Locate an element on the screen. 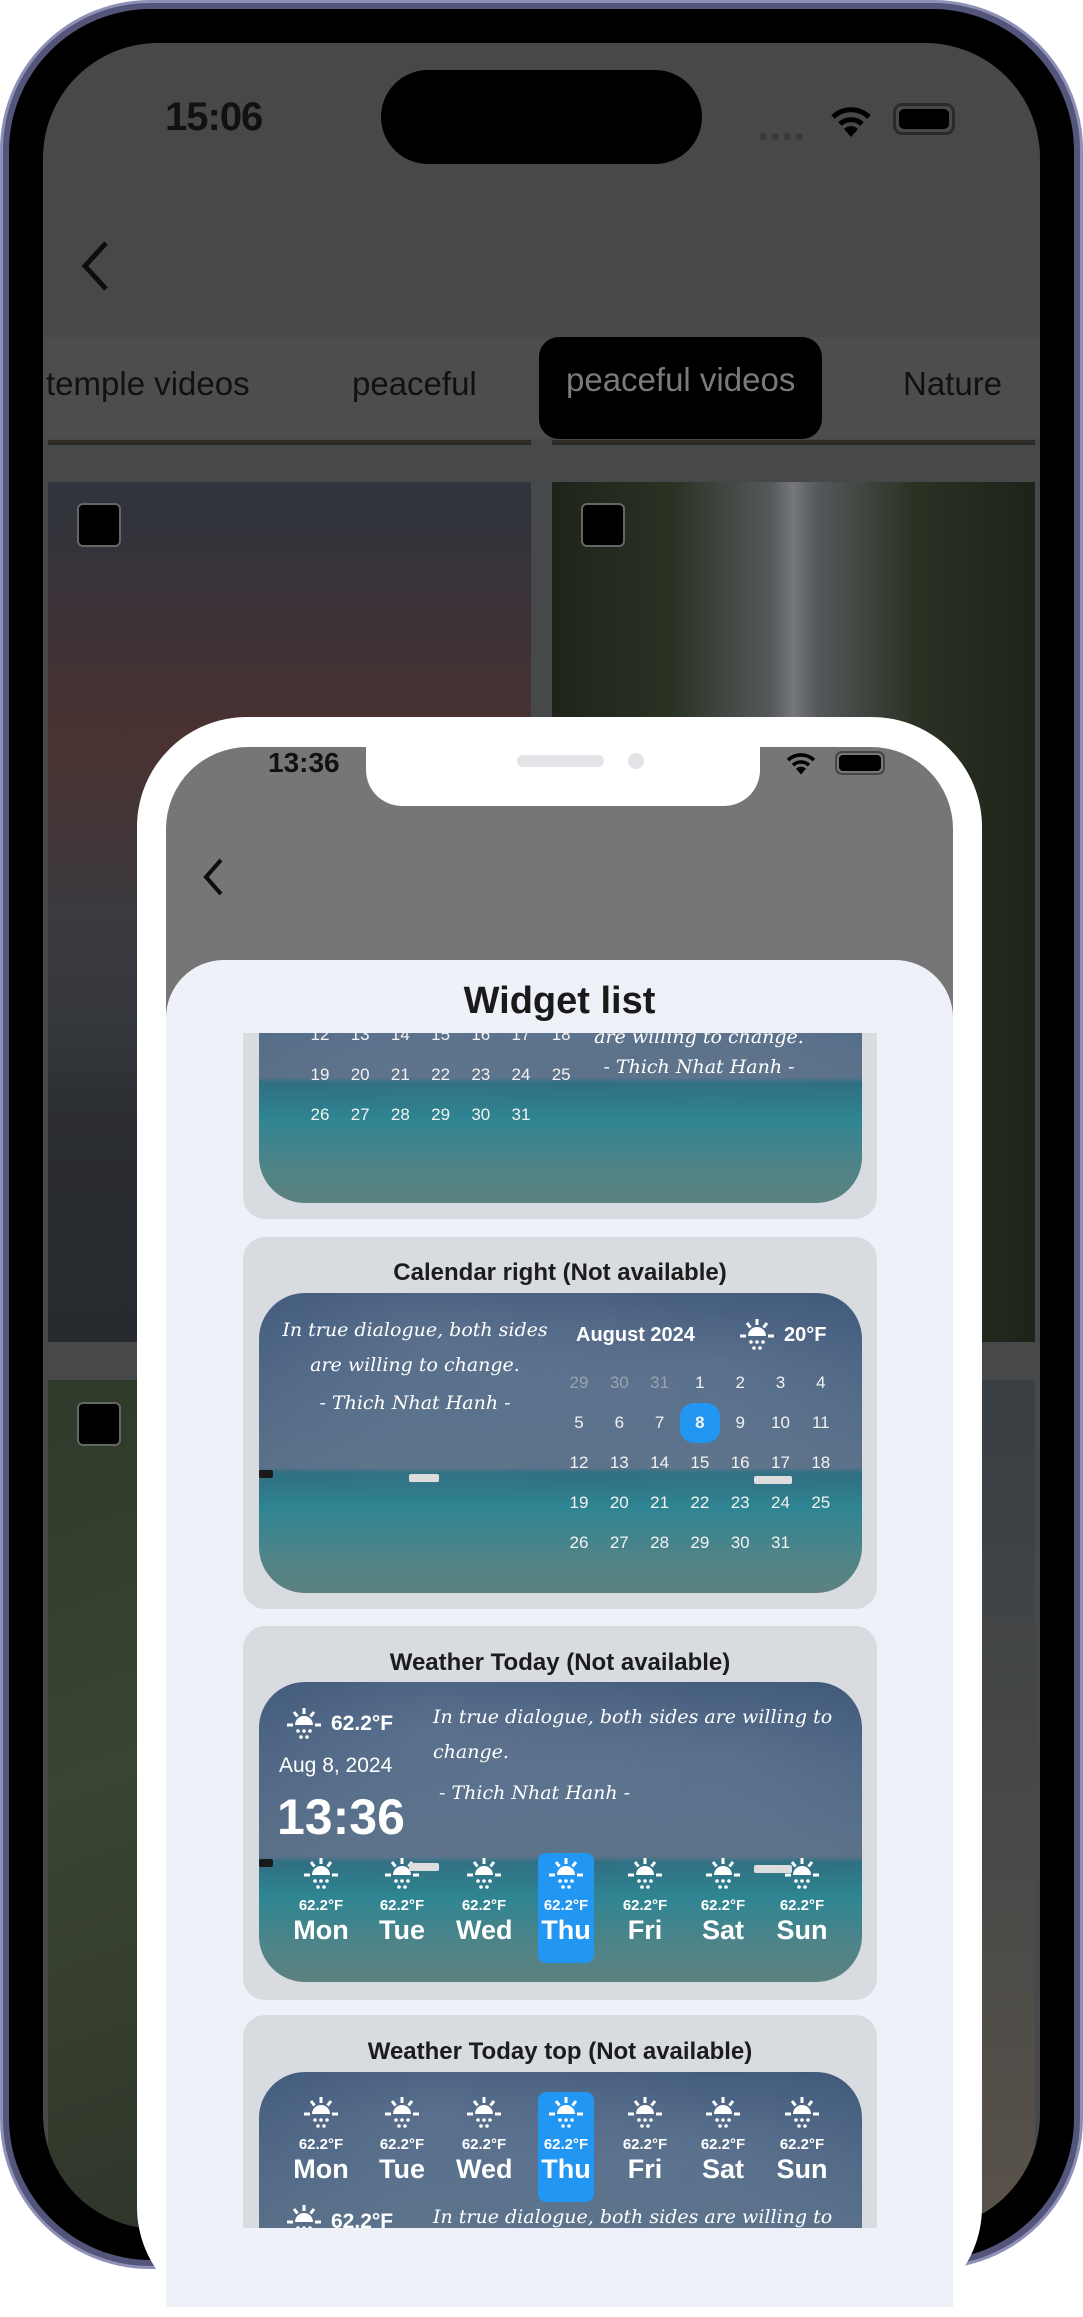 This screenshot has width=1083, height=2317. forecast-day-label: Fri is located at coordinates (645, 1930).